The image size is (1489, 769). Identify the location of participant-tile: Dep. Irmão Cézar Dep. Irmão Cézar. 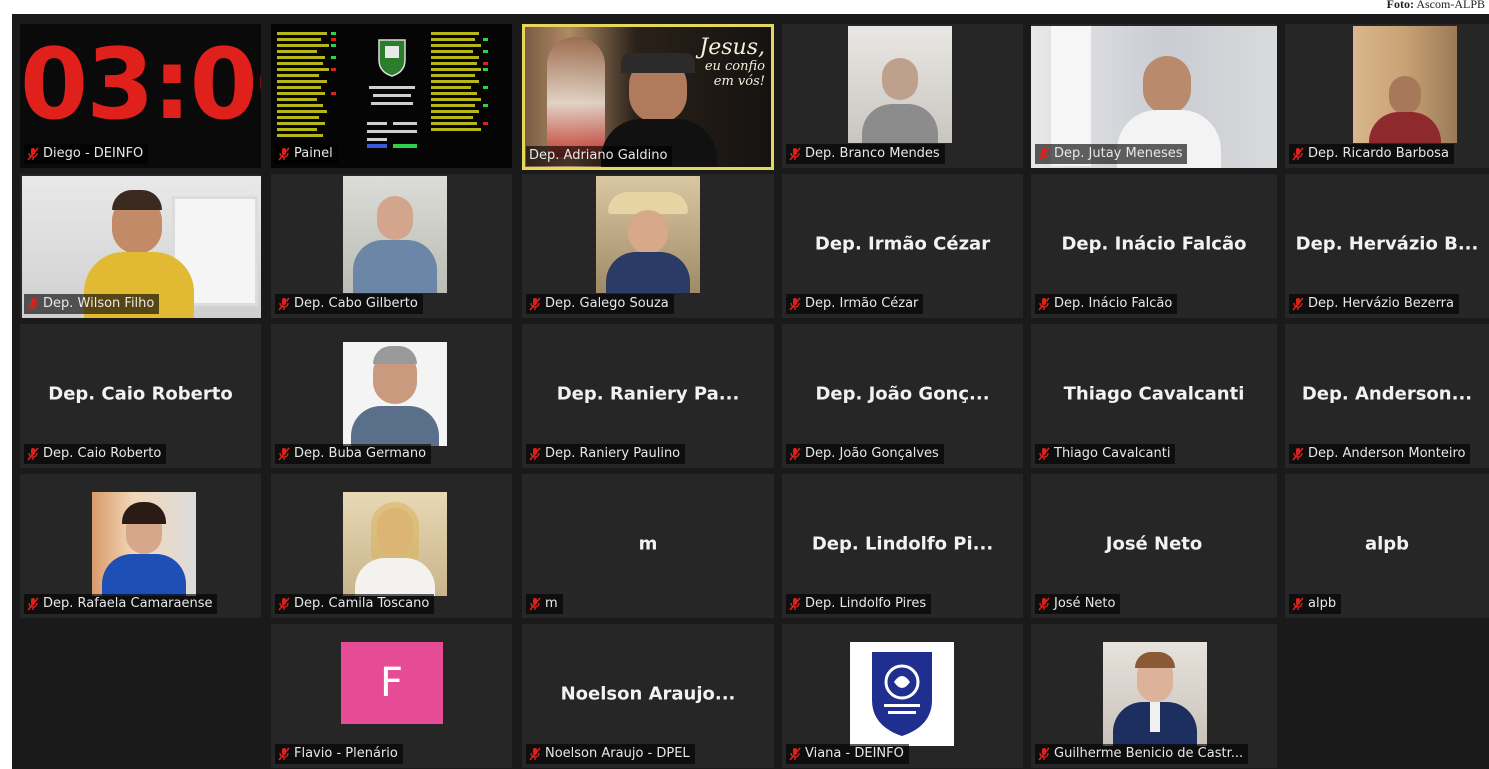
(902, 246).